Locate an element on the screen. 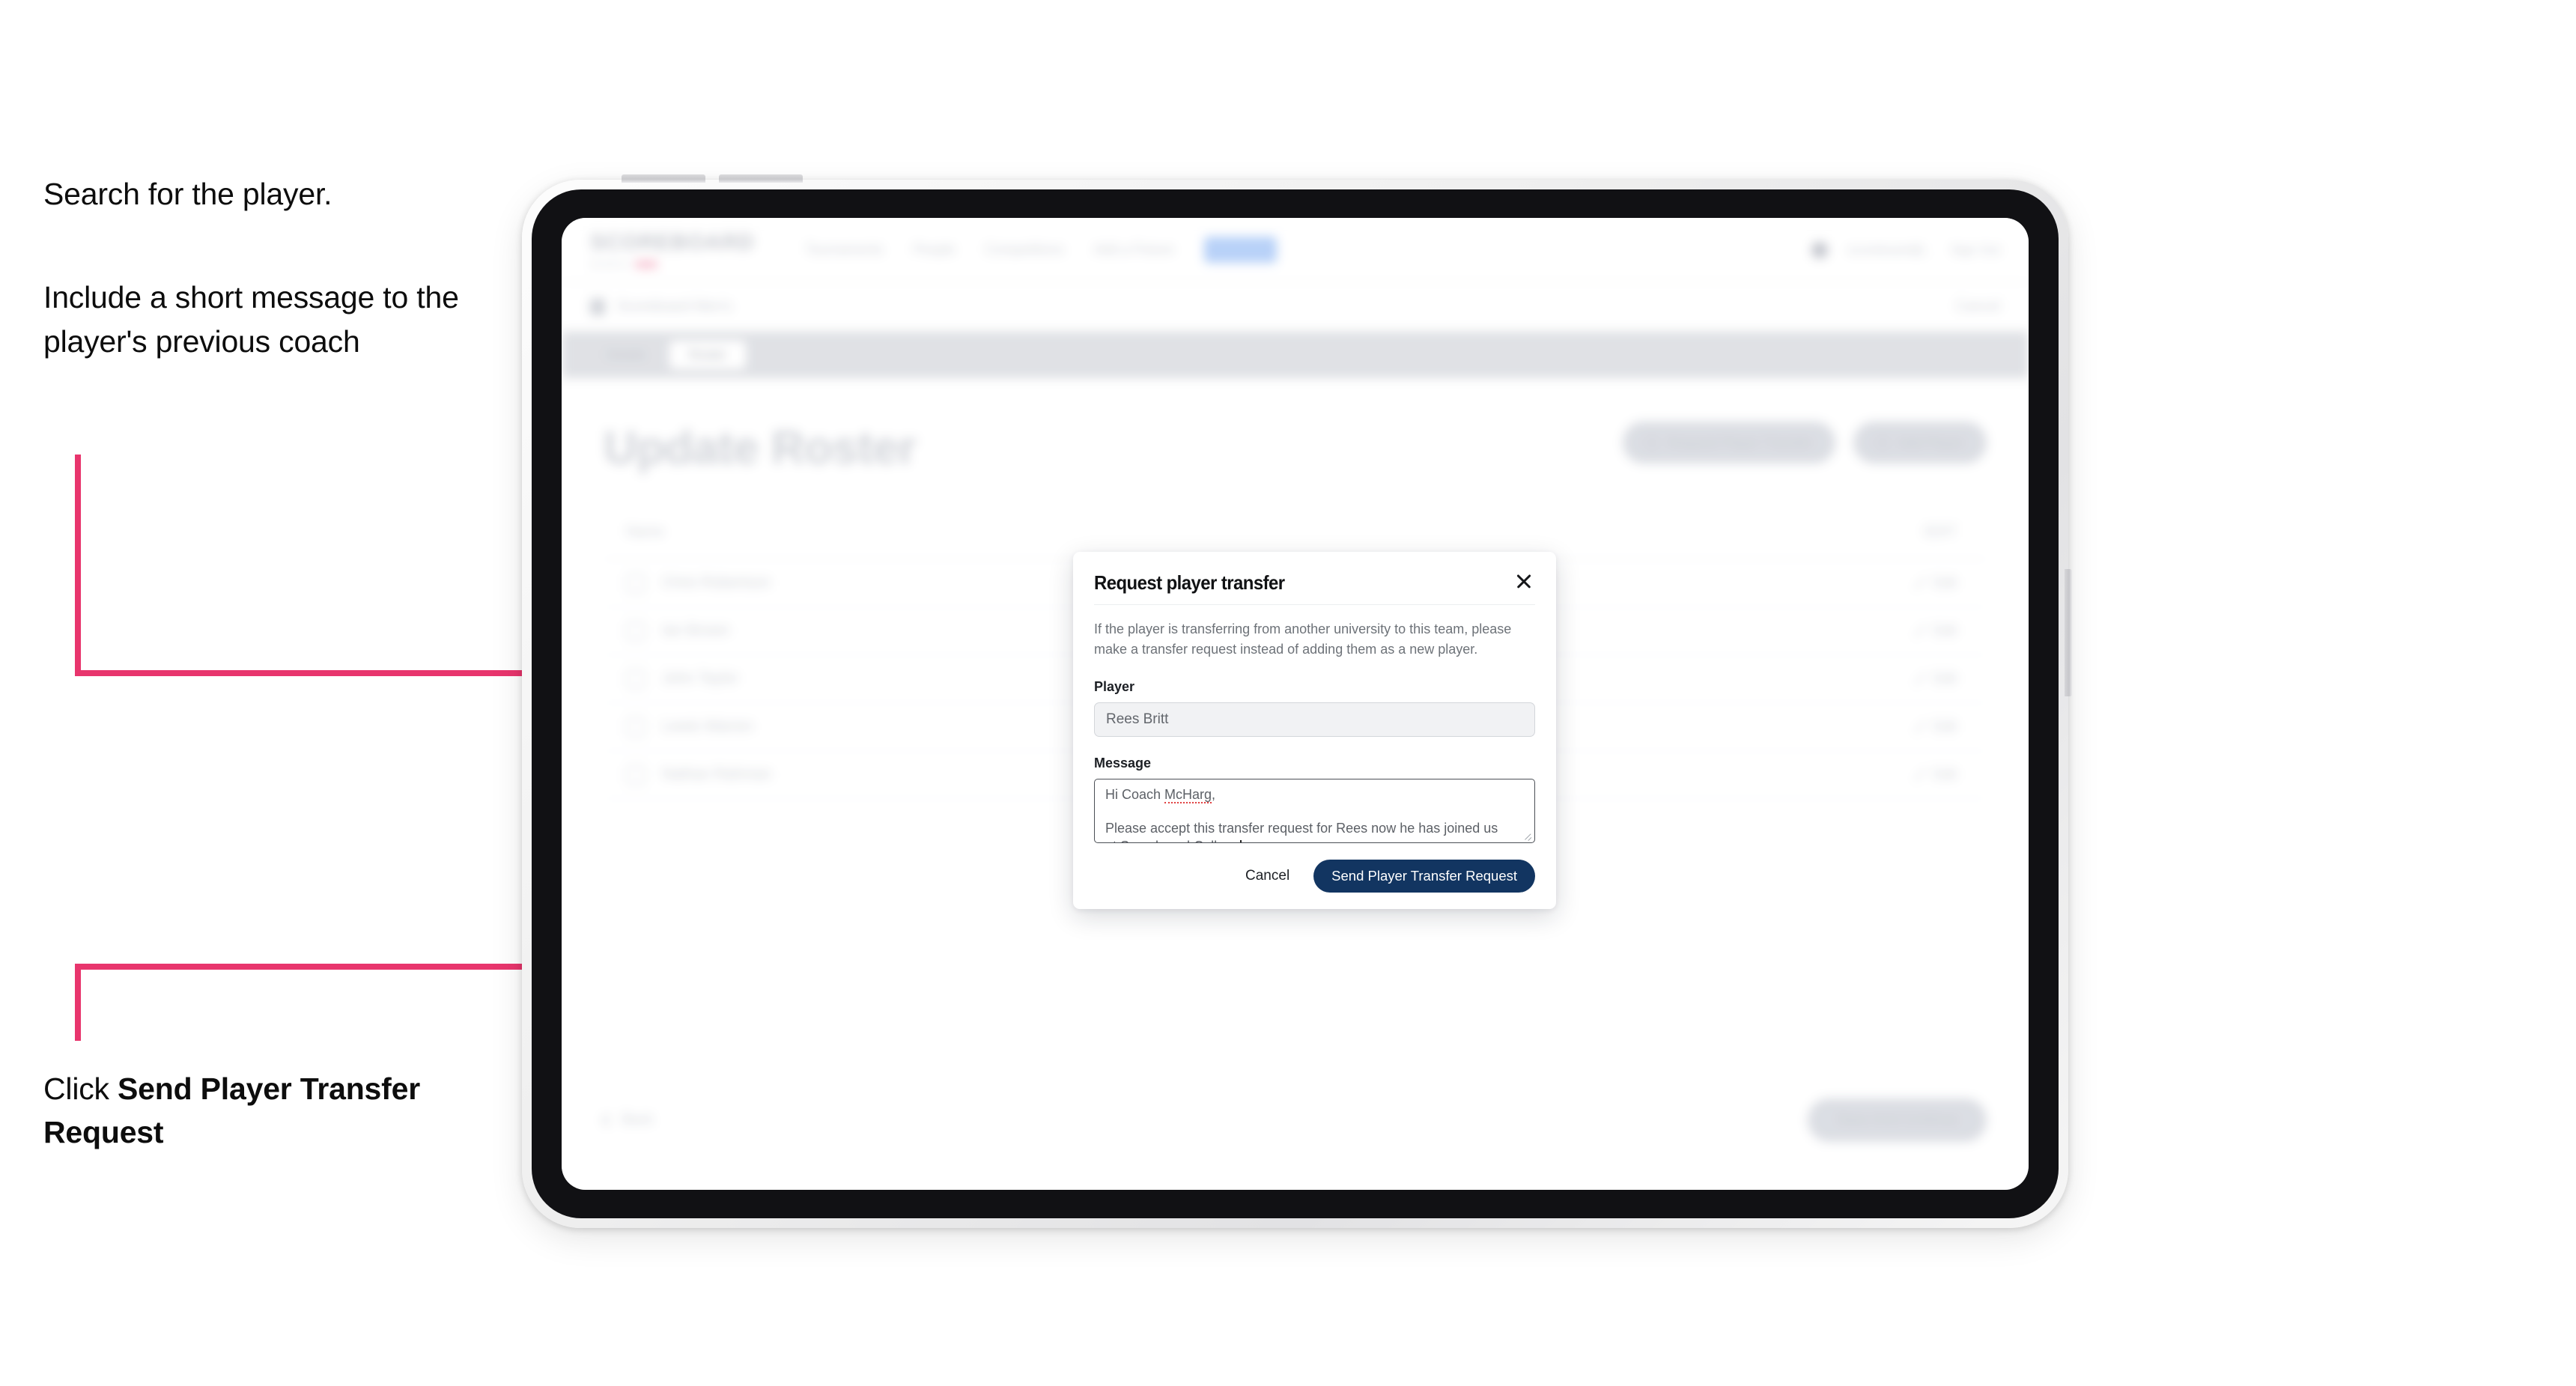 The width and height of the screenshot is (2576, 1386). message-greeting: Hi Coach is located at coordinates (1135, 794).